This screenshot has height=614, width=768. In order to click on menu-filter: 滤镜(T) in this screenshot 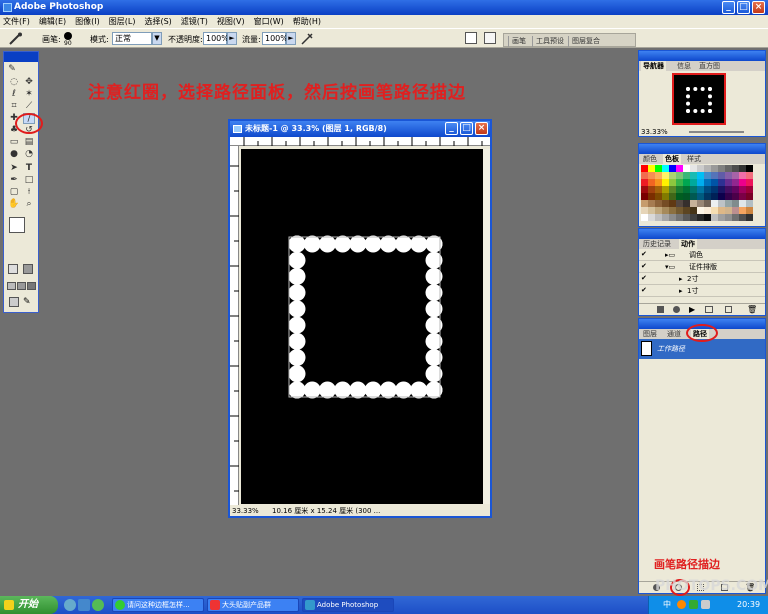, I will do `click(194, 21)`.